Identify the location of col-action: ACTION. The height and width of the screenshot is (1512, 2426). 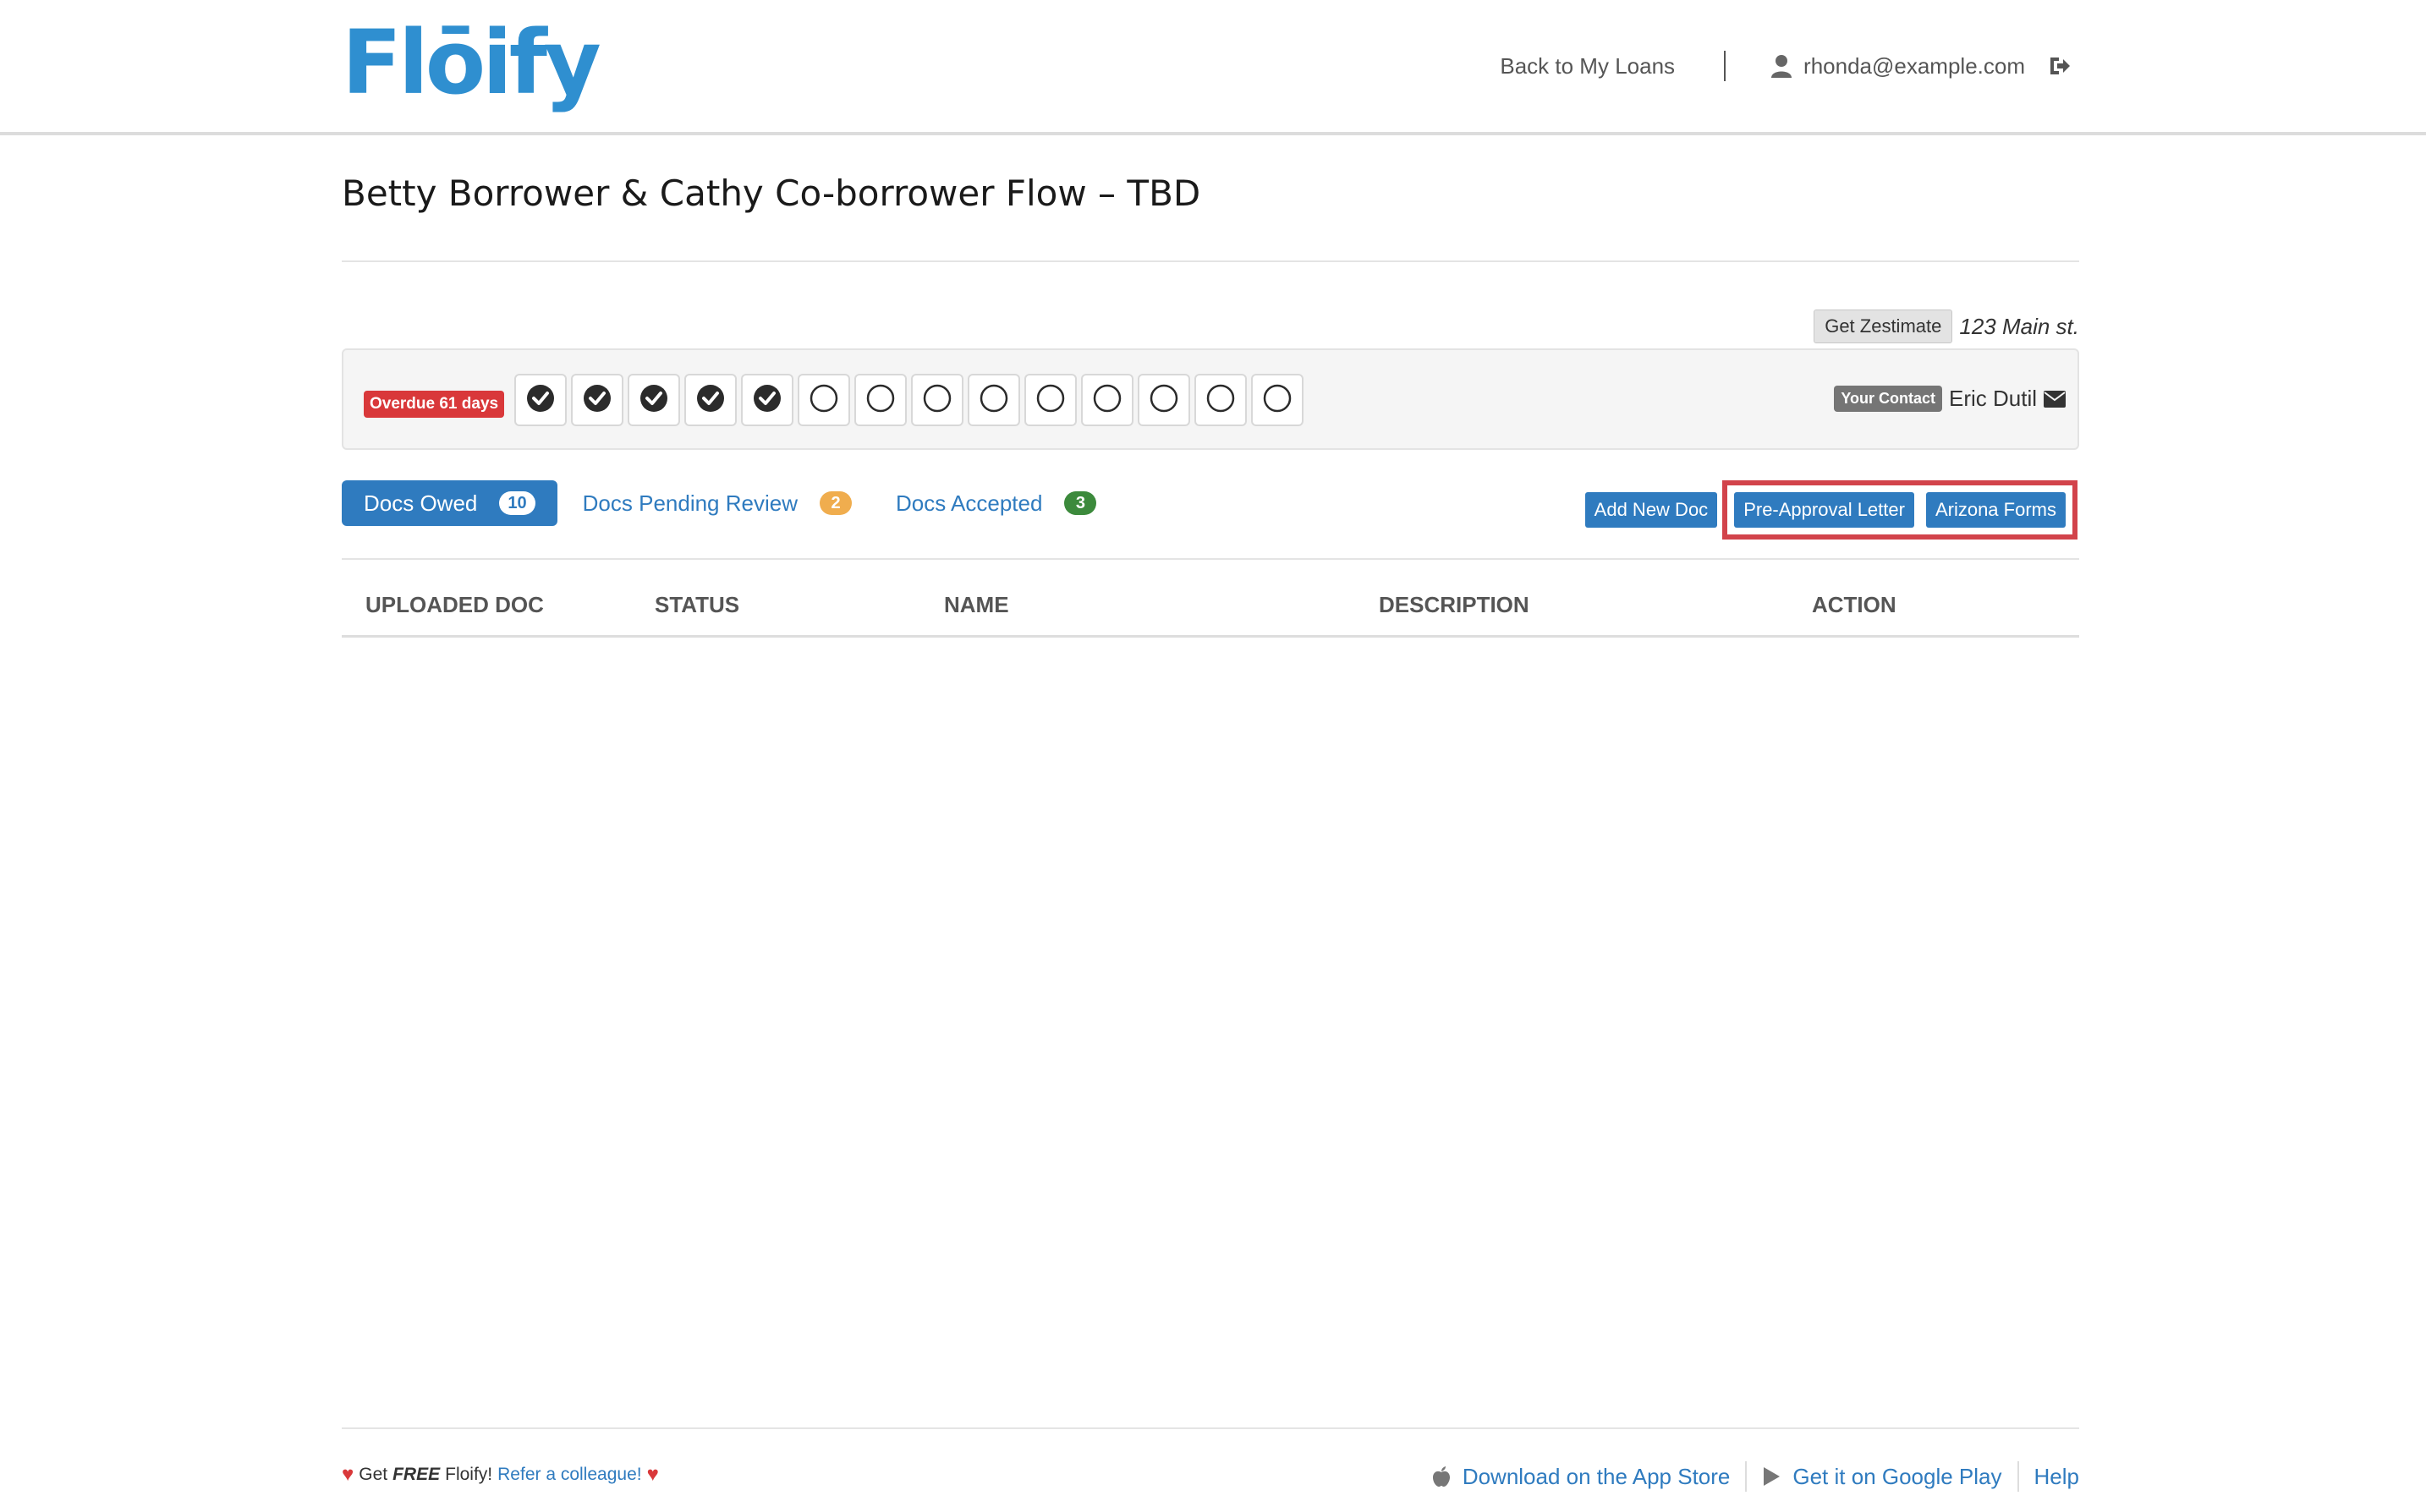
(1854, 605).